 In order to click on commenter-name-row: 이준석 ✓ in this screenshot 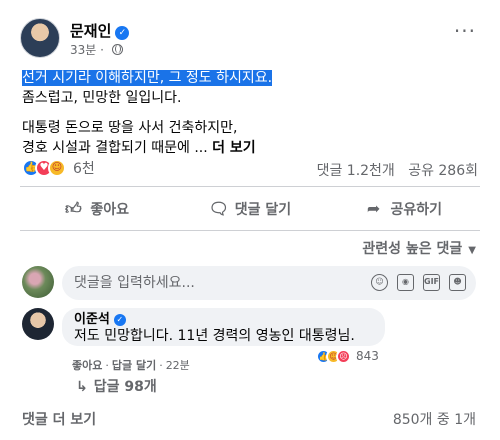, I will do `click(223, 320)`.